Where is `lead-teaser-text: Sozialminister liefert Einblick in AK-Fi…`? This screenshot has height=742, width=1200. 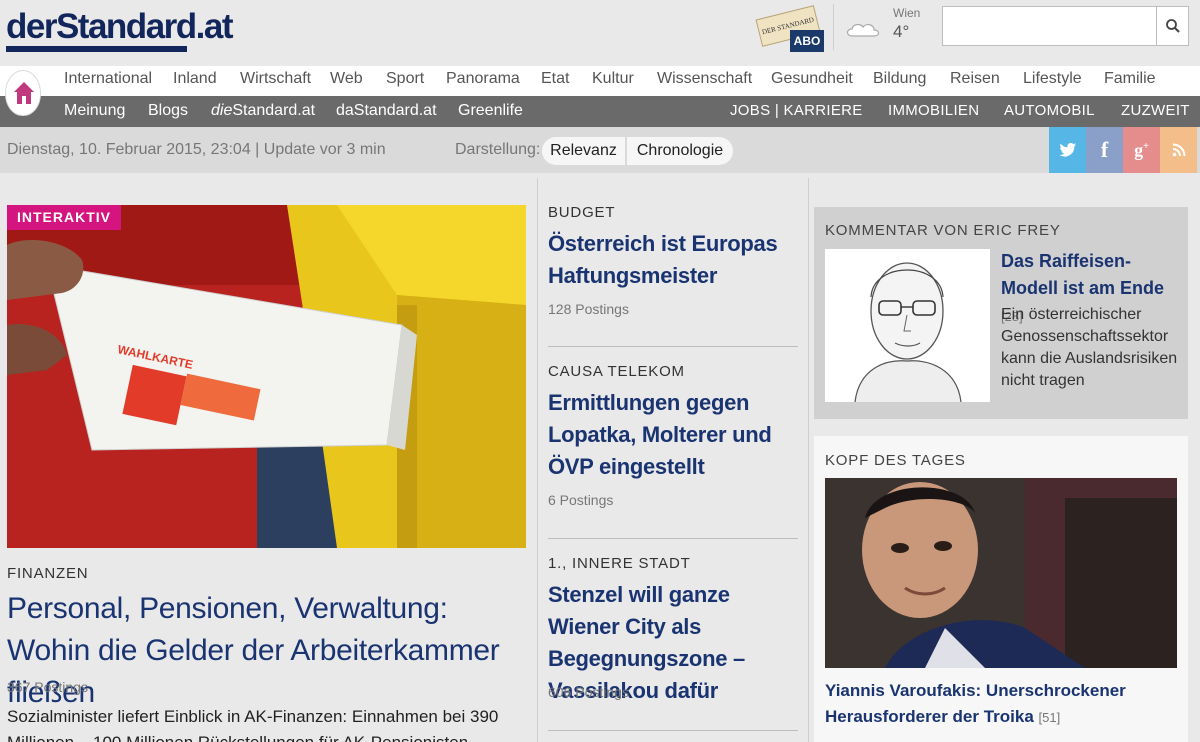
lead-teaser-text: Sozialminister liefert Einblick in AK-Fi… is located at coordinates (253, 724).